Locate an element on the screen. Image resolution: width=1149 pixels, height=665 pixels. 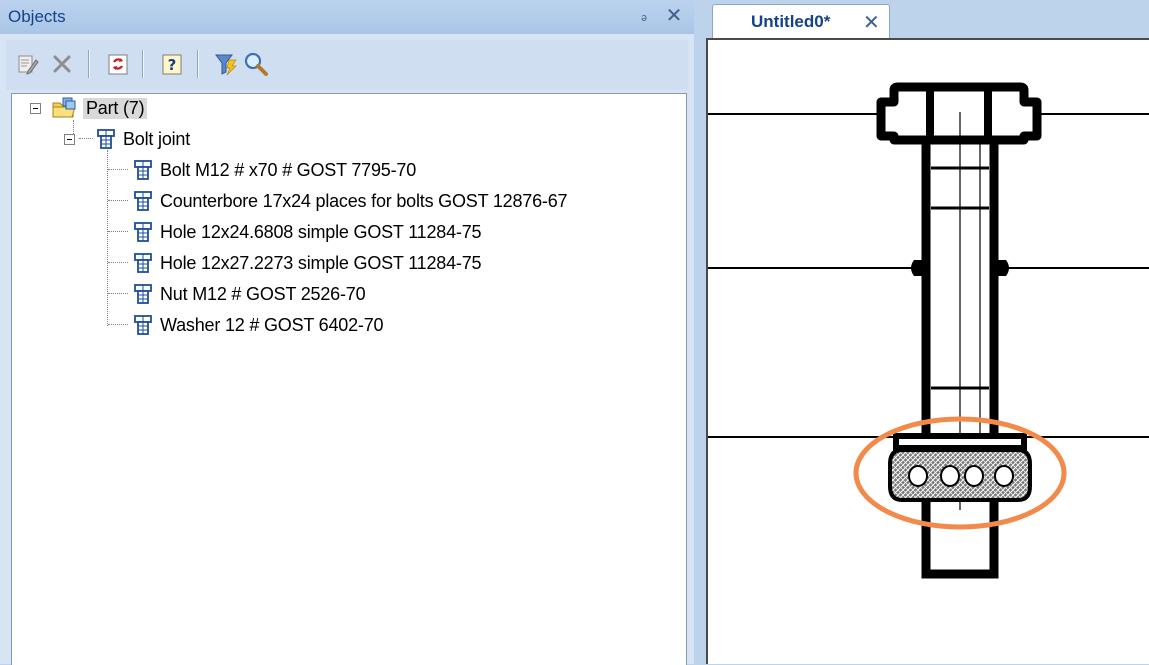
tree-node-part: Part (7) is located at coordinates (89, 108).